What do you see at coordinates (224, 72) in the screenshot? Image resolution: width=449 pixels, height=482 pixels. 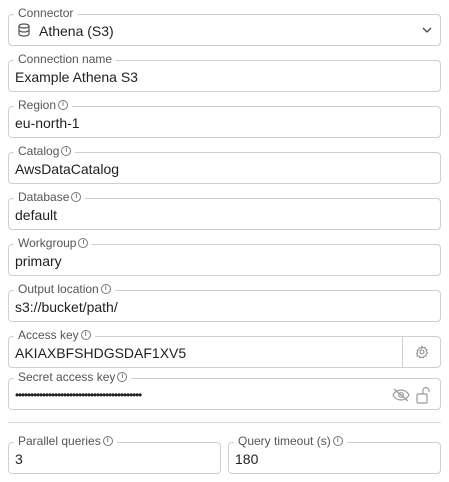 I see `connection-name-input: Connection name Example Athena S3` at bounding box center [224, 72].